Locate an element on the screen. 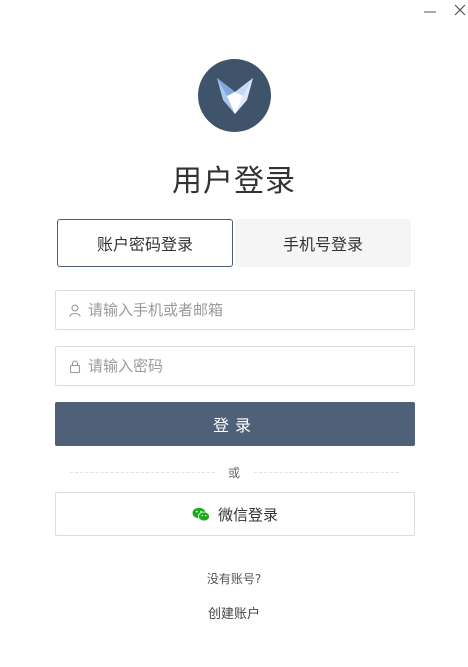 Image resolution: width=468 pixels, height=667 pixels. close-icon is located at coordinates (460, 10).